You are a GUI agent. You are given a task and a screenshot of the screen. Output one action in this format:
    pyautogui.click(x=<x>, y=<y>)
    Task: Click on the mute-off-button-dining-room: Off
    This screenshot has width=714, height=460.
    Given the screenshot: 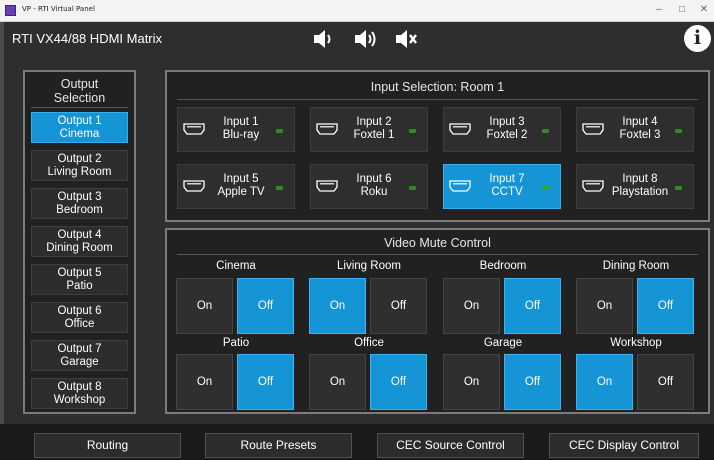 What is the action you would take?
    pyautogui.click(x=665, y=306)
    